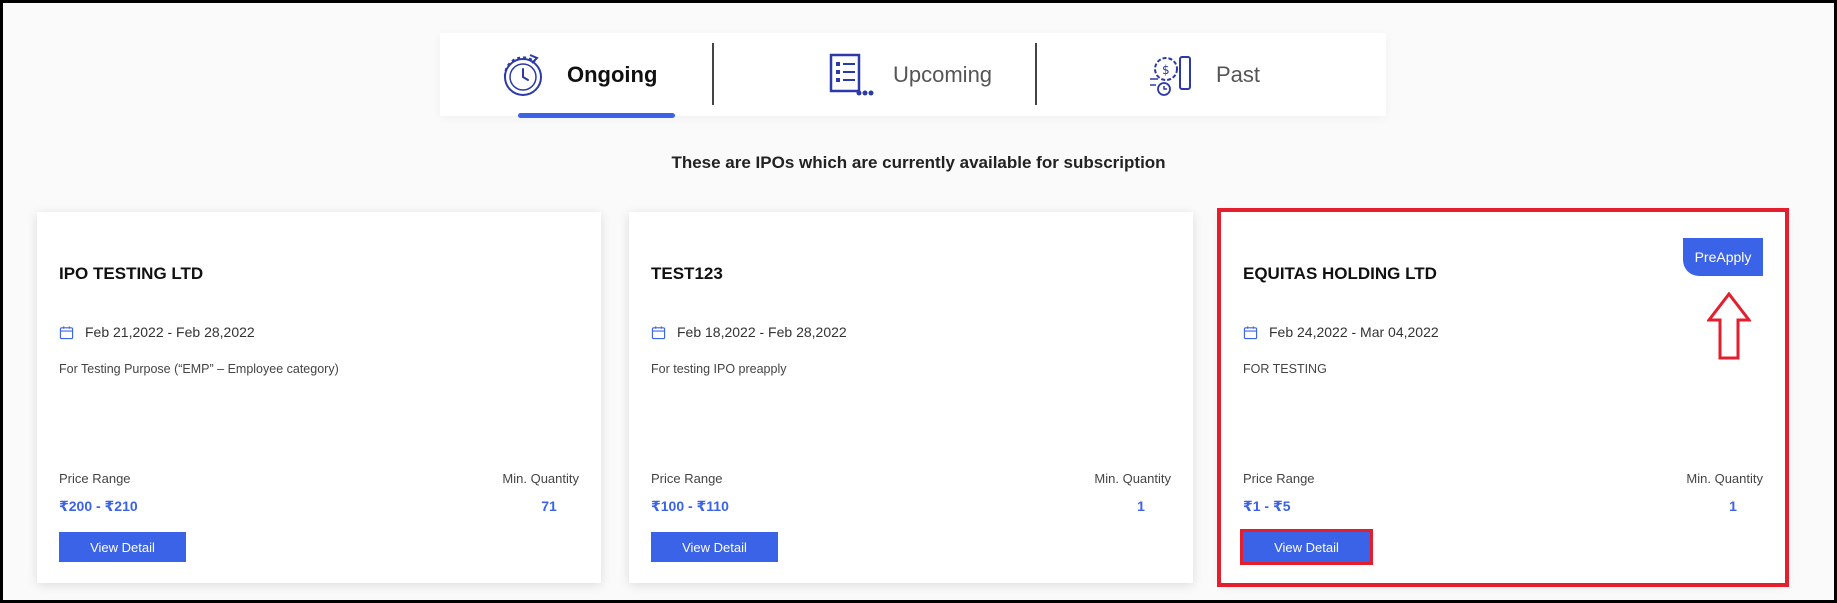  What do you see at coordinates (851, 74) in the screenshot?
I see `list-document-icon` at bounding box center [851, 74].